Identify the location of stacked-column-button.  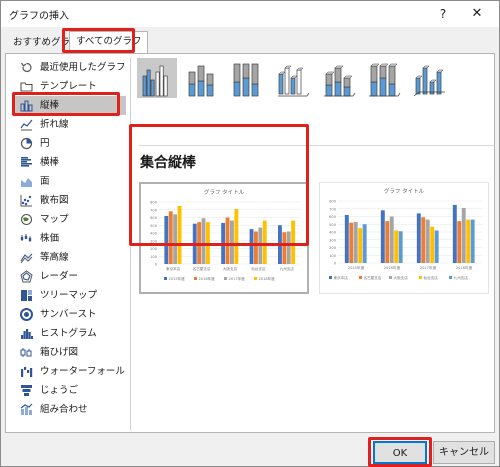
(202, 78).